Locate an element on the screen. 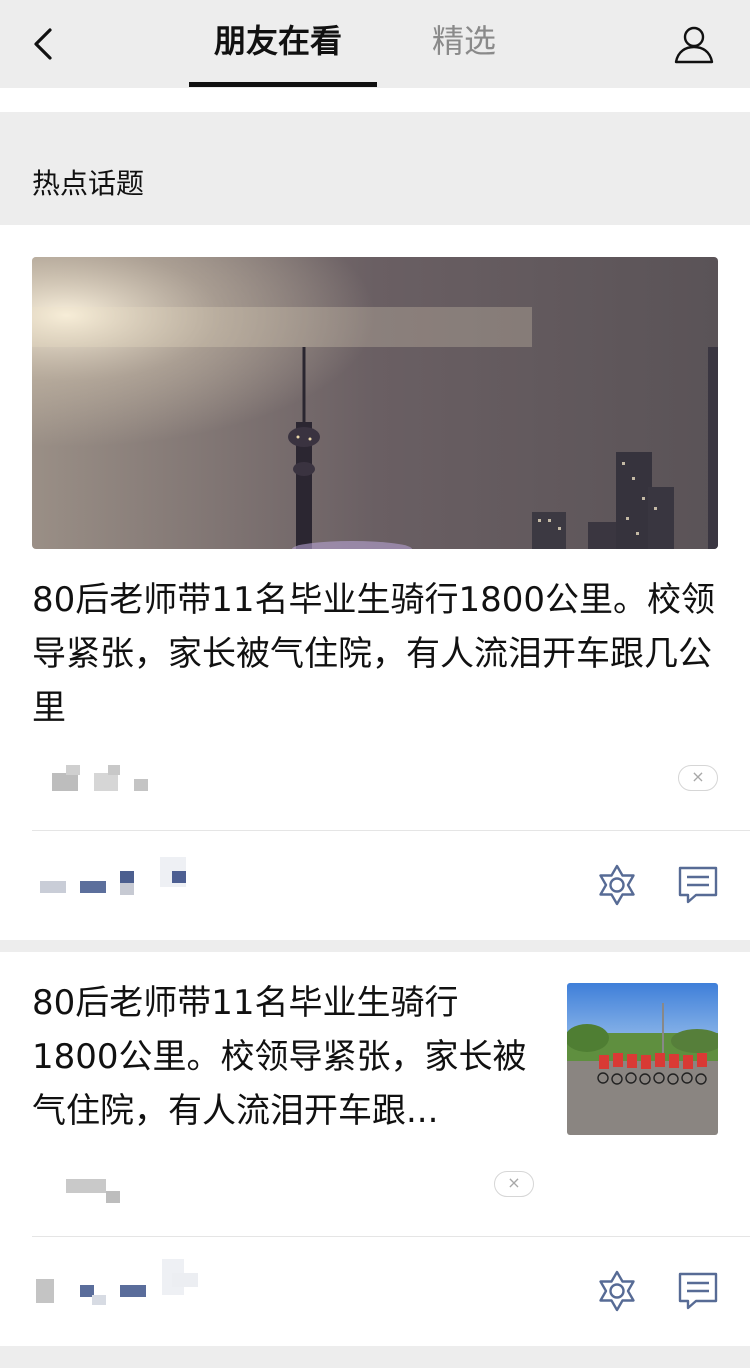  chevron-left-icon is located at coordinates (44, 44).